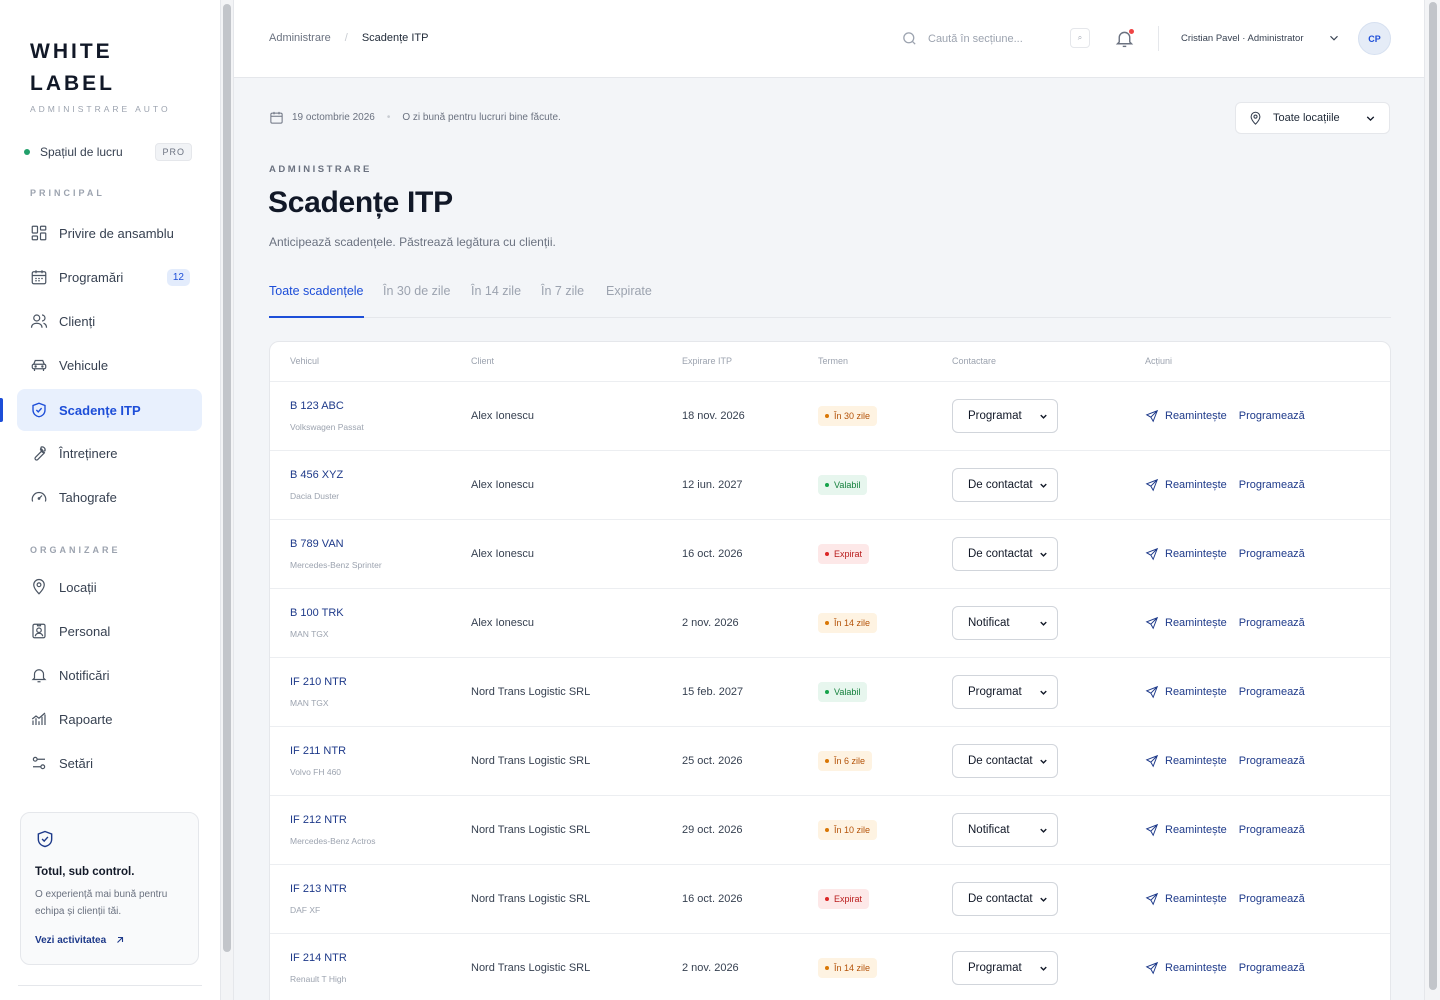 This screenshot has width=1440, height=1000. What do you see at coordinates (320, 169) in the screenshot?
I see `page-eyebrow: ADMINISTRARE` at bounding box center [320, 169].